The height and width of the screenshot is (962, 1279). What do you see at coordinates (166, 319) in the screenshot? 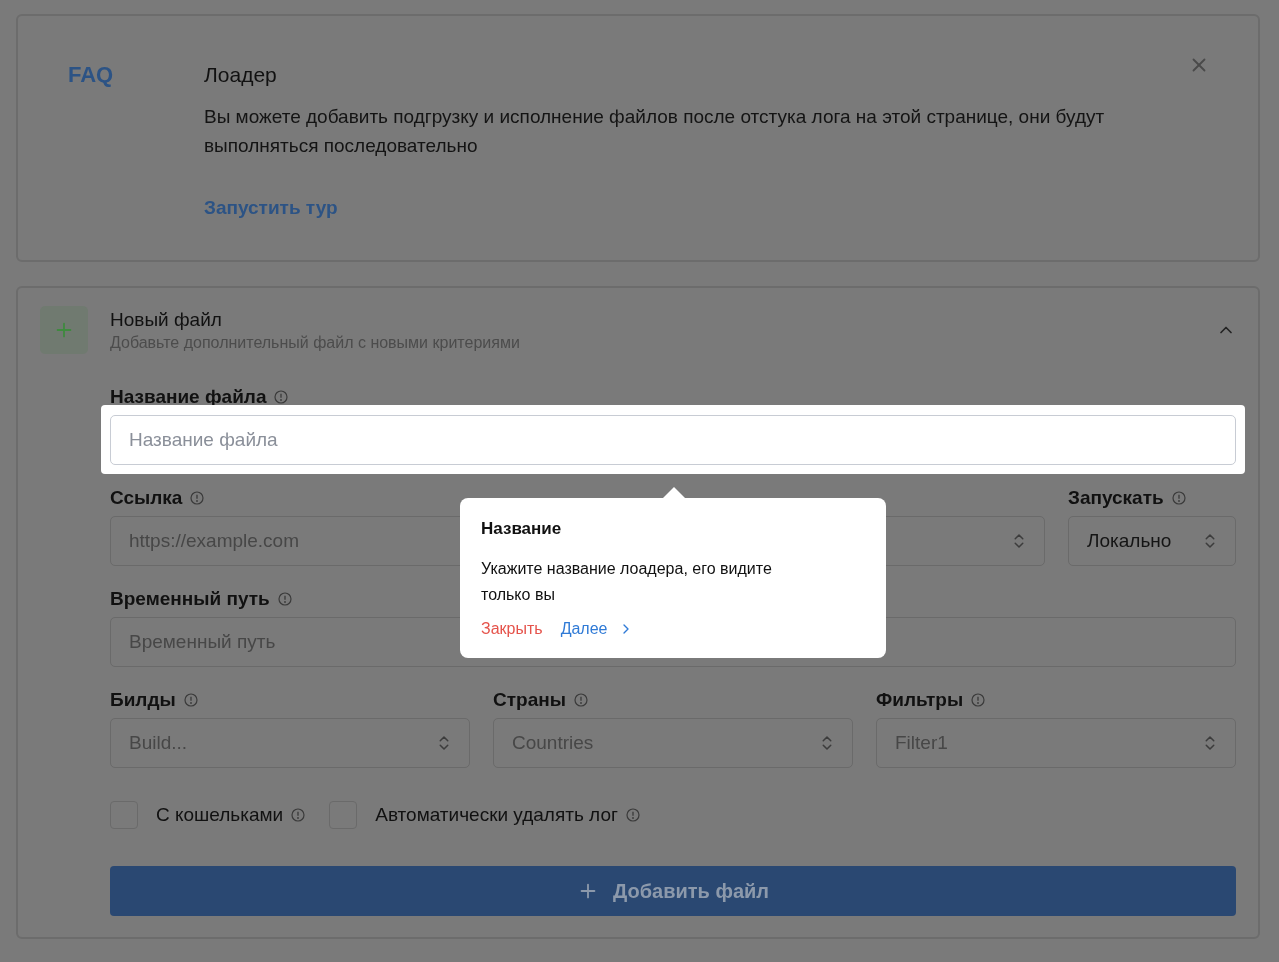
I see `section-title: Новый файл` at bounding box center [166, 319].